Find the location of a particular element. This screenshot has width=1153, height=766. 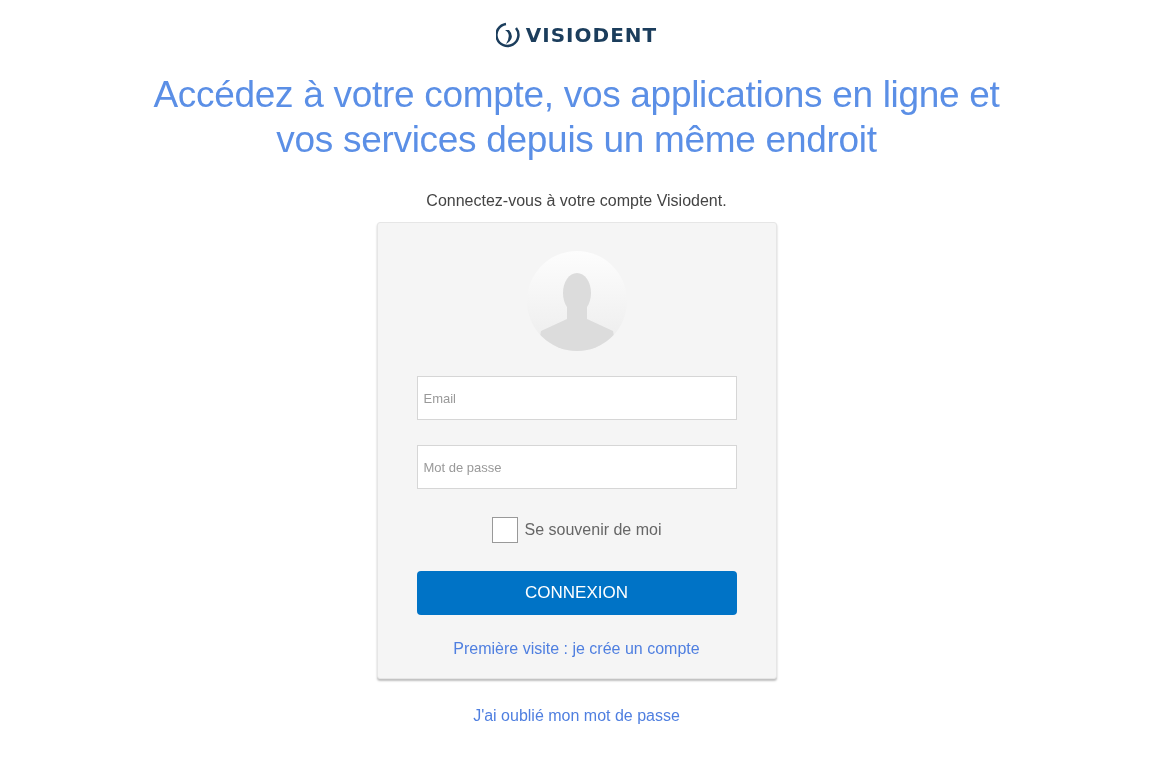

password-field: Mot de passe is located at coordinates (576, 467).